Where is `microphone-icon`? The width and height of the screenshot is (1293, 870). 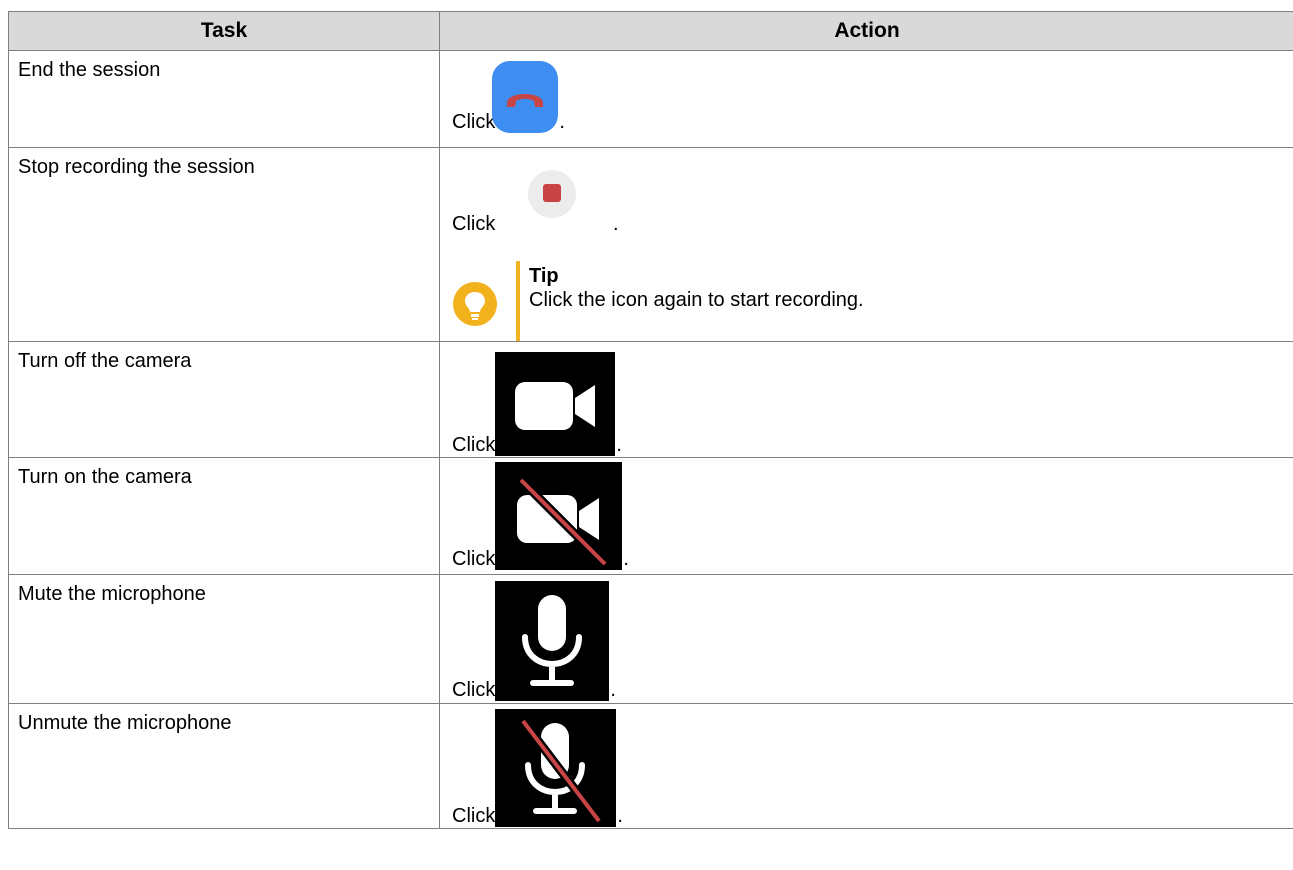 microphone-icon is located at coordinates (552, 641).